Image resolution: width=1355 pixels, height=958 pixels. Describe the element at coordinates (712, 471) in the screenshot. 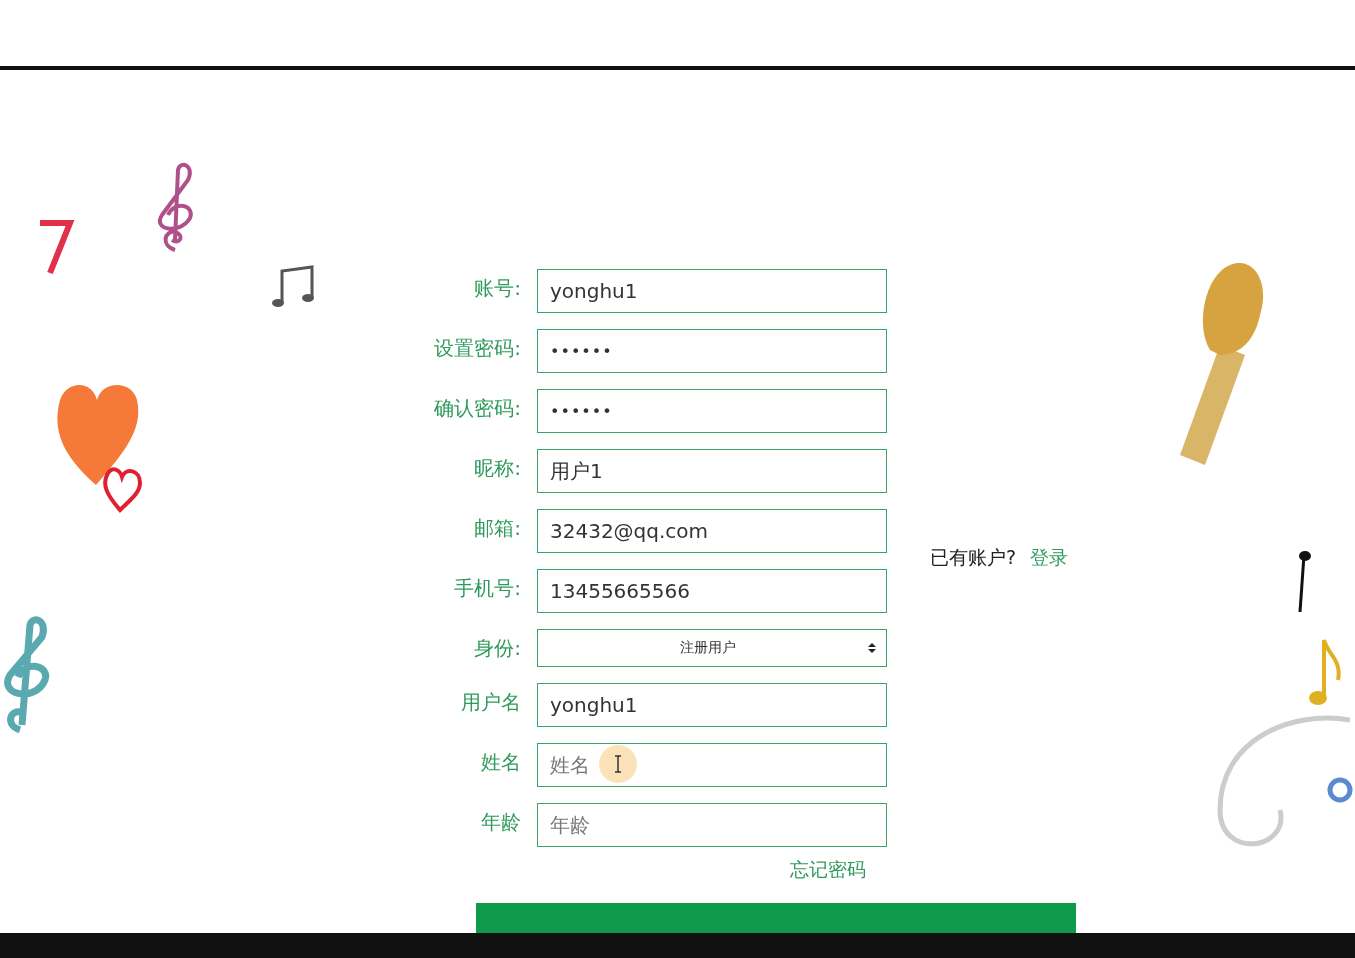

I see `input-field: 用户1` at that location.